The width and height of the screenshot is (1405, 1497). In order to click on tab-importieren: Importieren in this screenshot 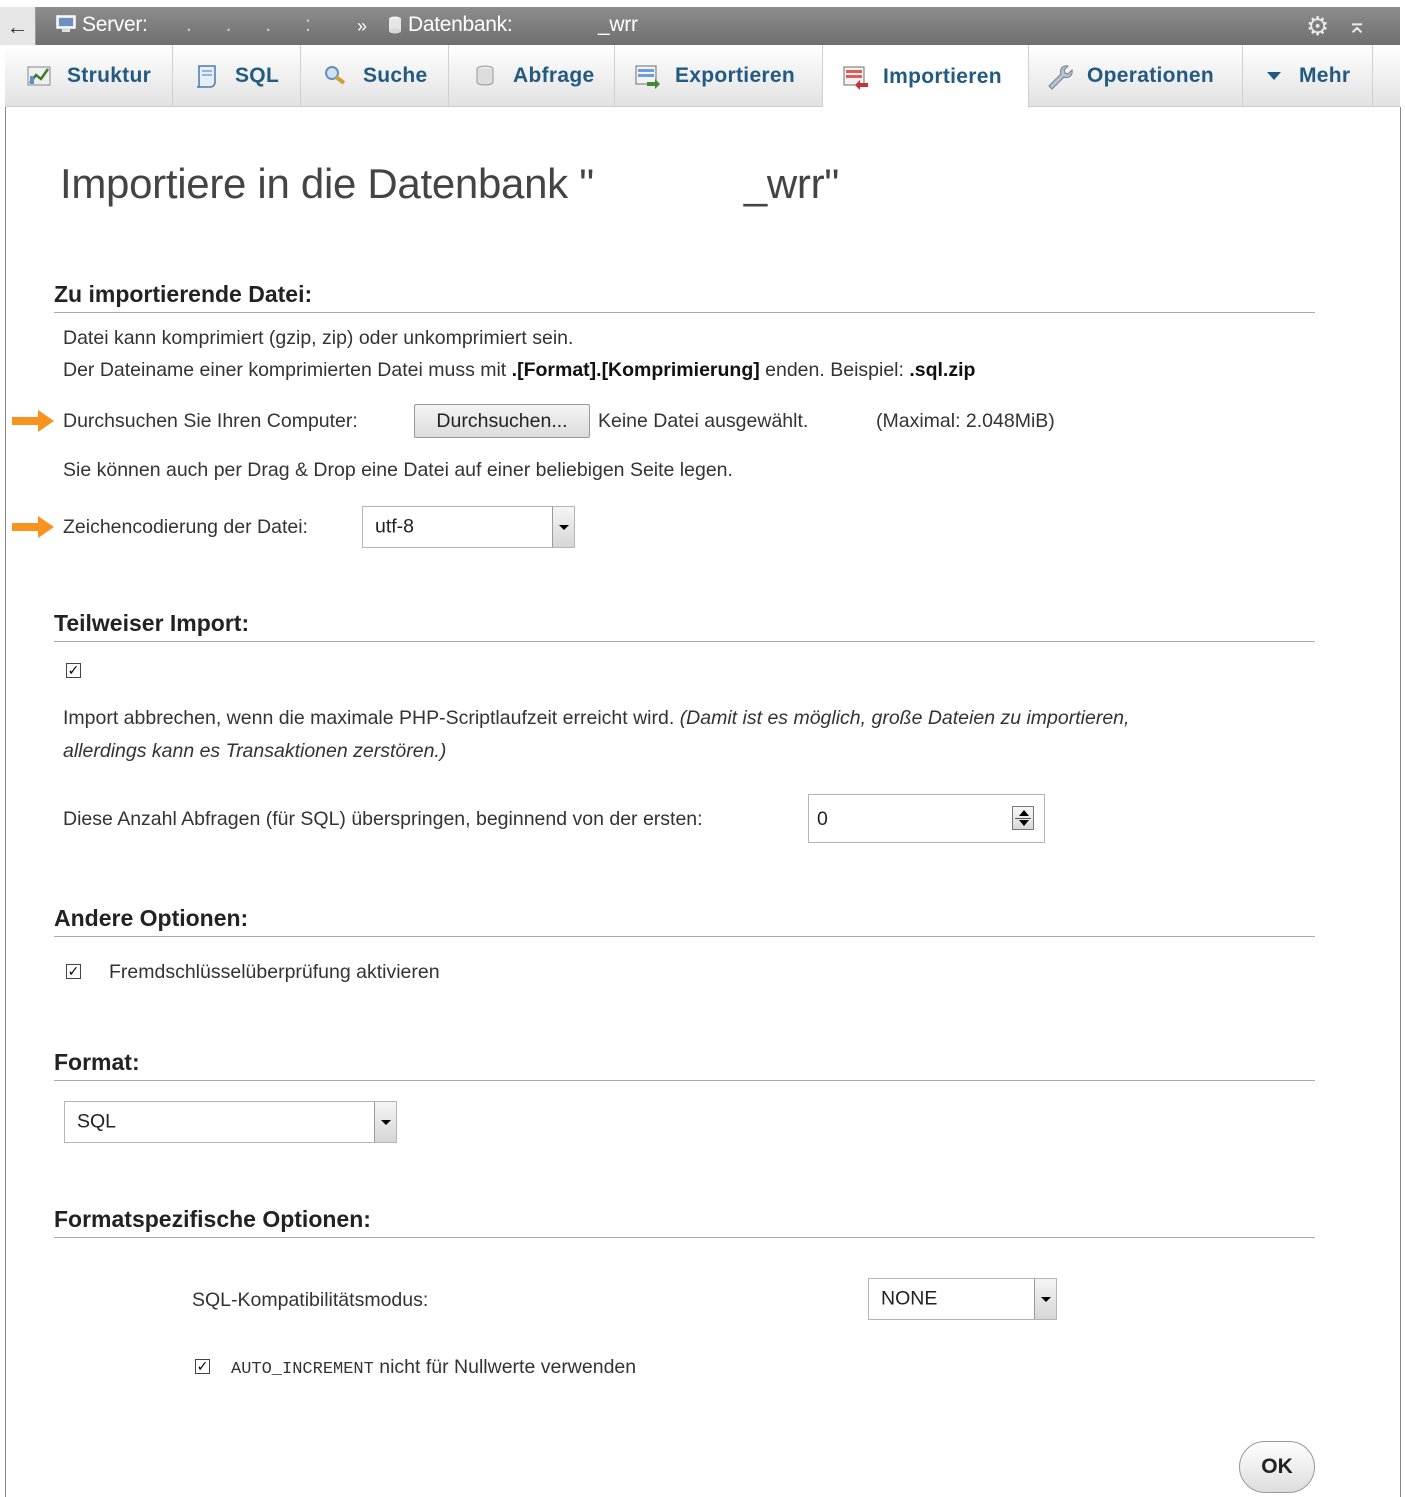, I will do `click(926, 76)`.